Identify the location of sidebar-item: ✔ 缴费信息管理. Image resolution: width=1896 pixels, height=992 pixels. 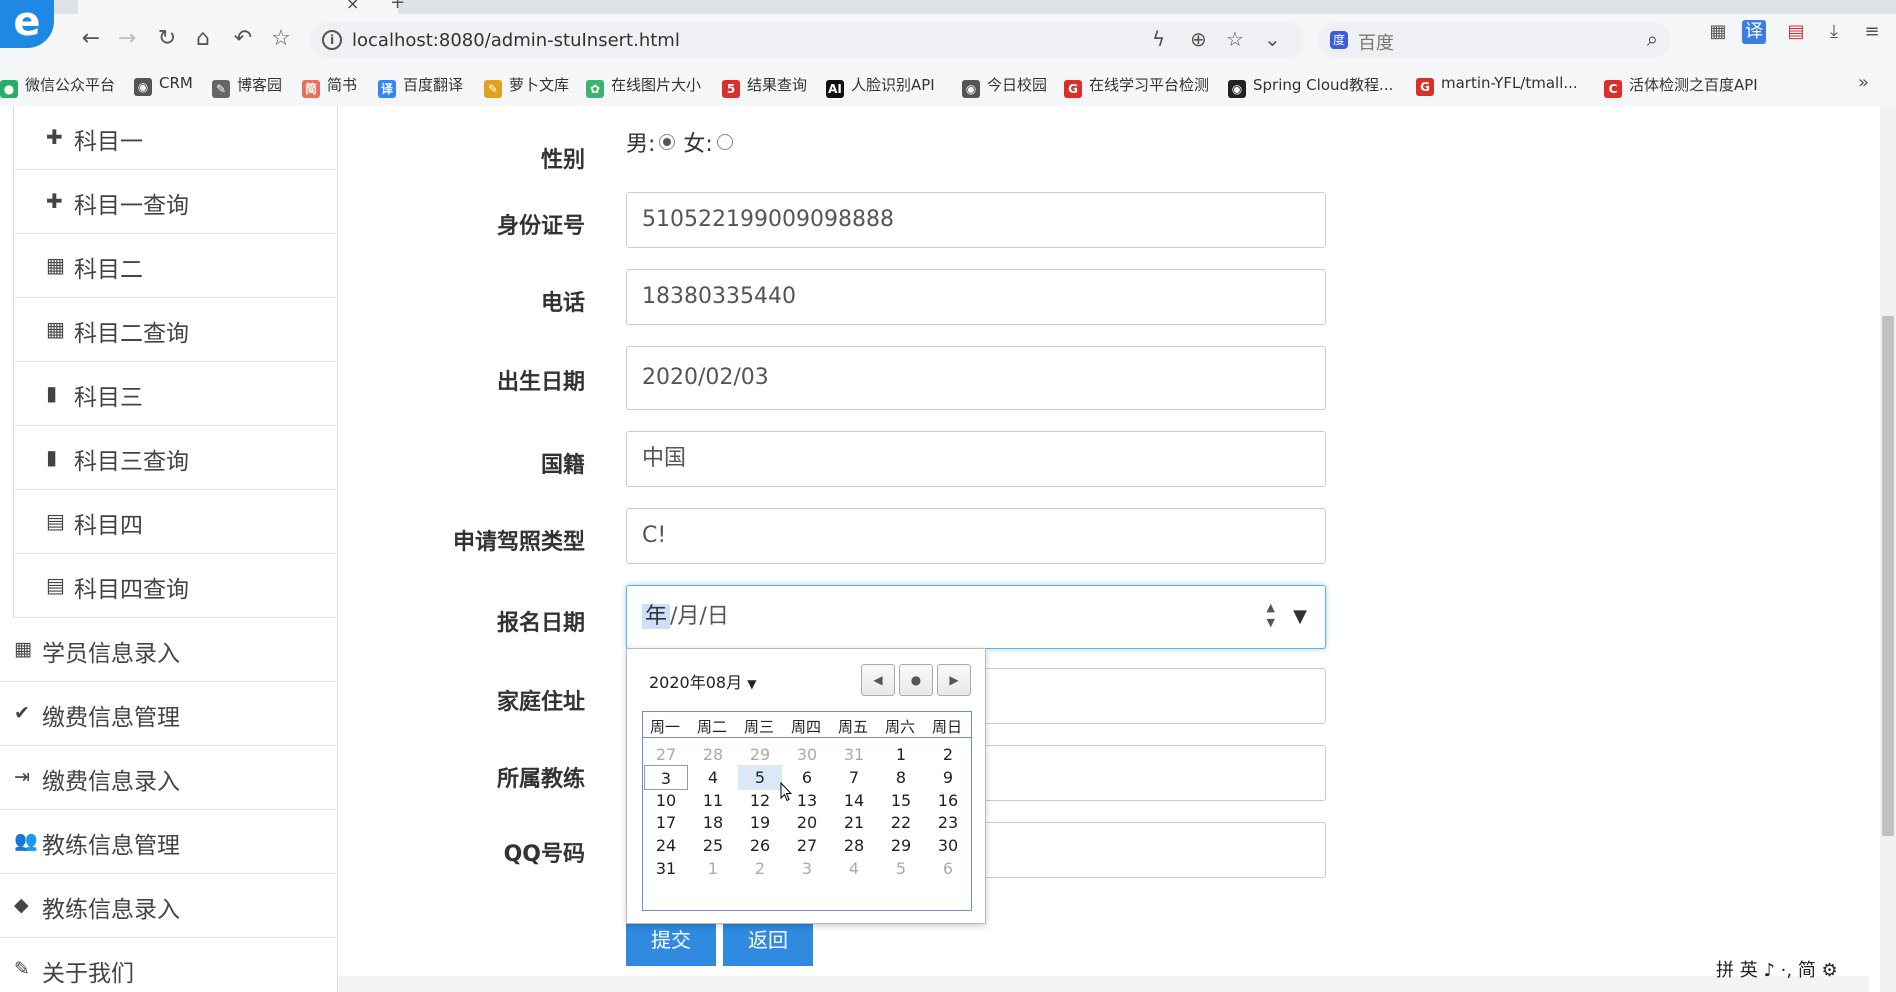
(169, 714).